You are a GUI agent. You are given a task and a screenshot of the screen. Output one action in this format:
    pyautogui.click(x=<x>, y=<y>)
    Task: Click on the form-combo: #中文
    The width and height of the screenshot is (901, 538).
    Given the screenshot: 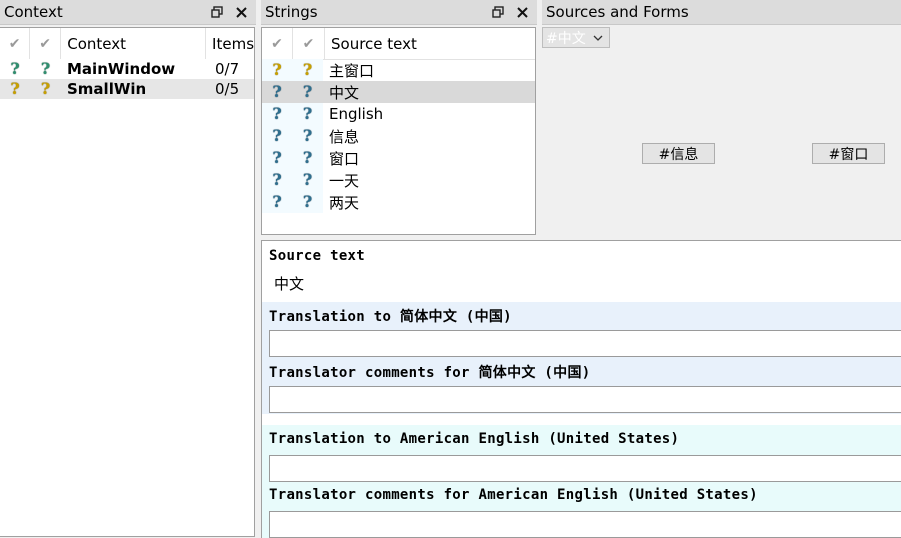 What is the action you would take?
    pyautogui.click(x=576, y=37)
    